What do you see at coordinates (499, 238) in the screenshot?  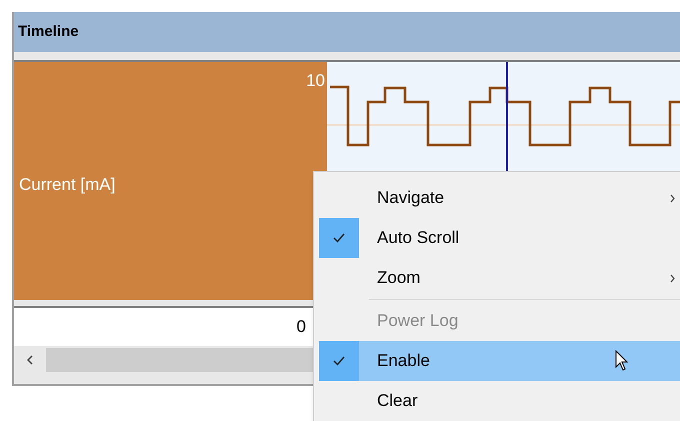 I see `menu-item: Auto Scroll` at bounding box center [499, 238].